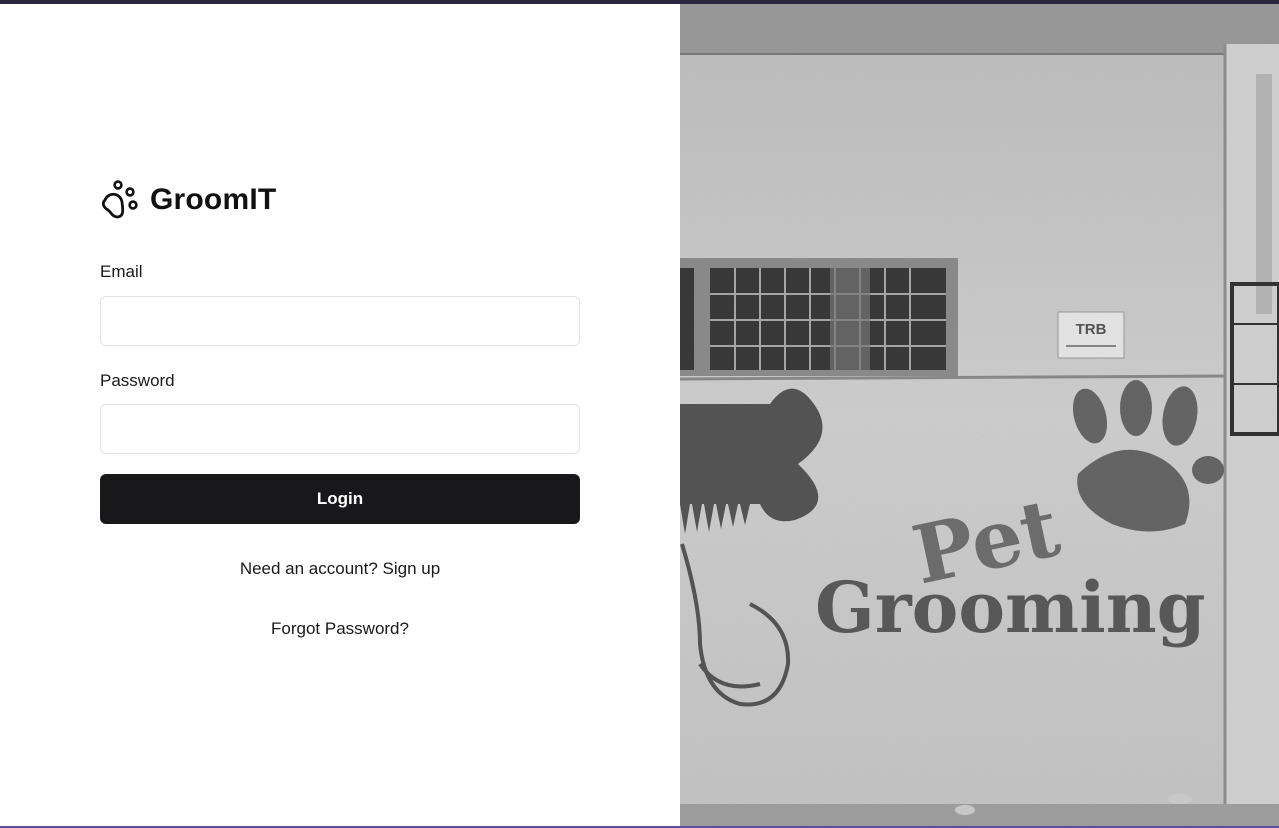 This screenshot has height=828, width=1279. What do you see at coordinates (121, 271) in the screenshot?
I see `email-label: Email` at bounding box center [121, 271].